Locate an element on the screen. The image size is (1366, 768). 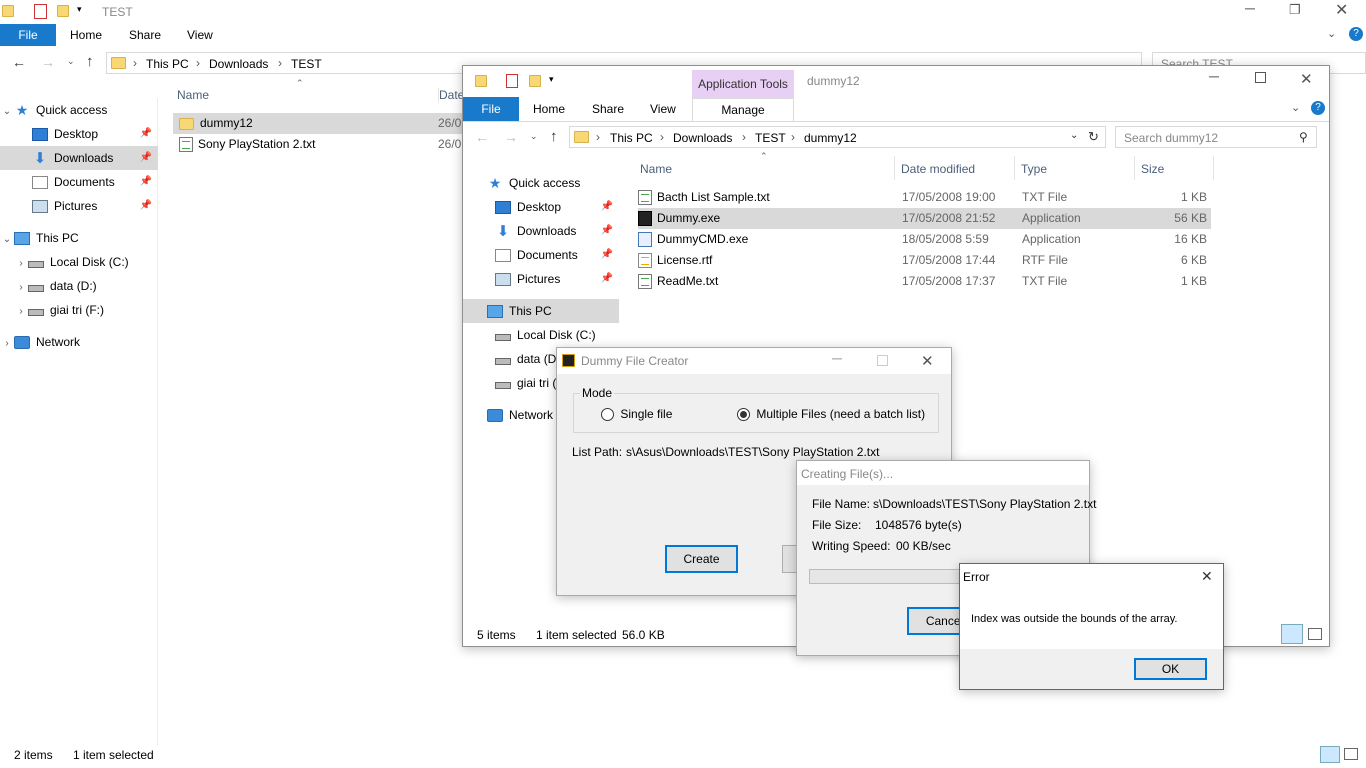
nav-local-disk: Local Disk (C:) is located at coordinates (541, 335).